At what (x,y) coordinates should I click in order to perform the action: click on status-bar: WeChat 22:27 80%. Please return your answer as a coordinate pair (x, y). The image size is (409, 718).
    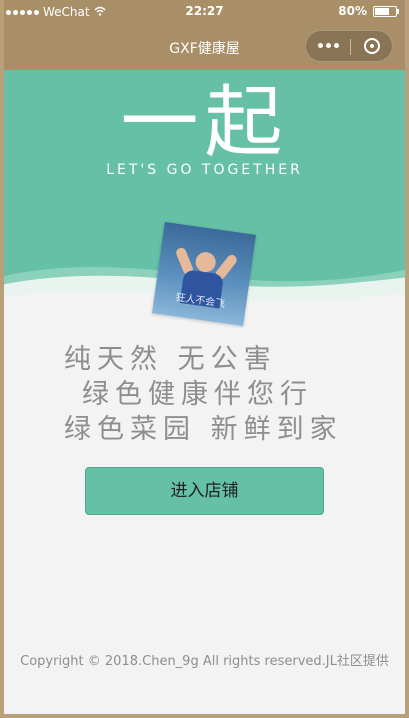
    Looking at the image, I should click on (204, 12).